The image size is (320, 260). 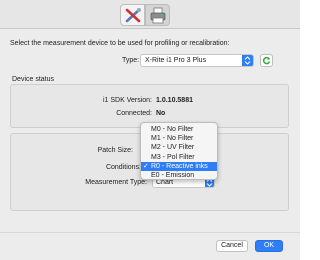 What do you see at coordinates (173, 157) in the screenshot?
I see `menu-item-label: M3 - Pol Filter` at bounding box center [173, 157].